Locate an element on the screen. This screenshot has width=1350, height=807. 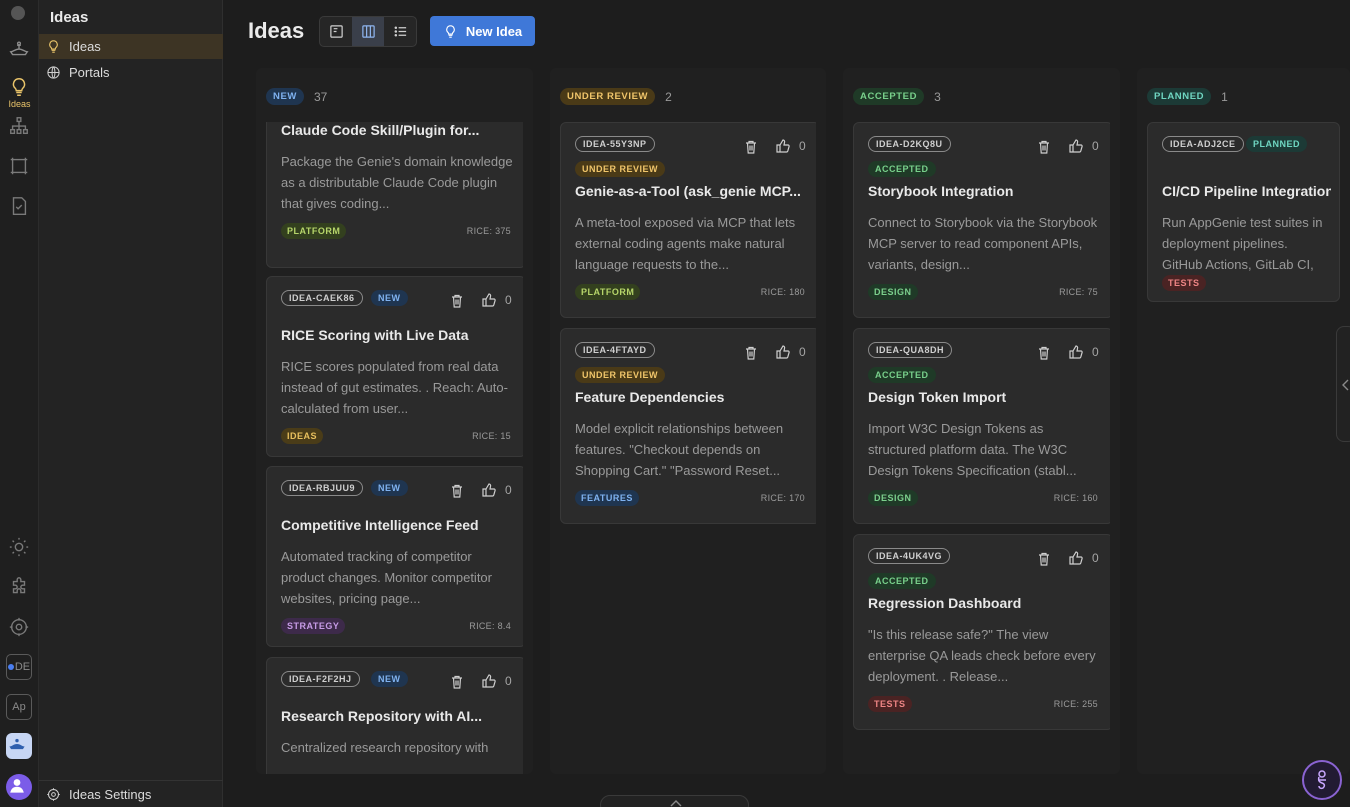
workspace-de-button: DE is located at coordinates (19, 667).